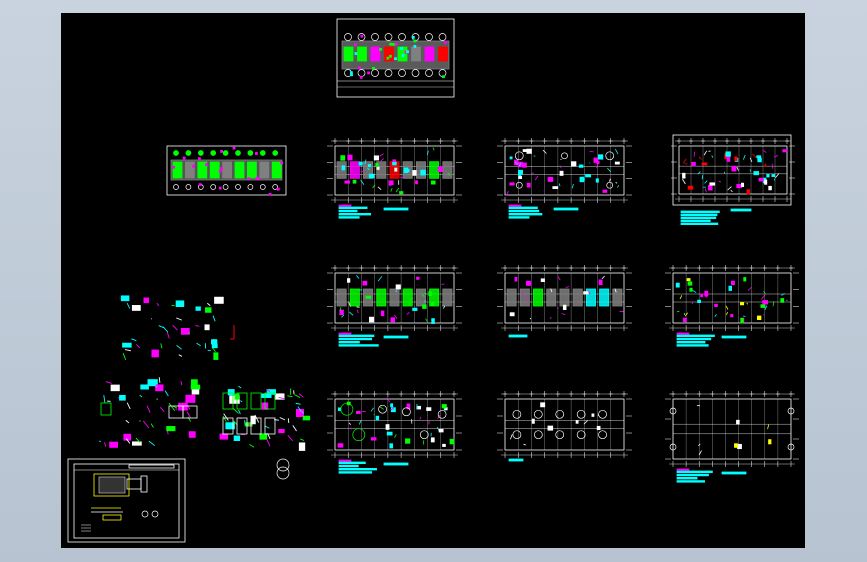 This screenshot has width=867, height=562. Describe the element at coordinates (395, 58) in the screenshot. I see `top-plan` at that location.